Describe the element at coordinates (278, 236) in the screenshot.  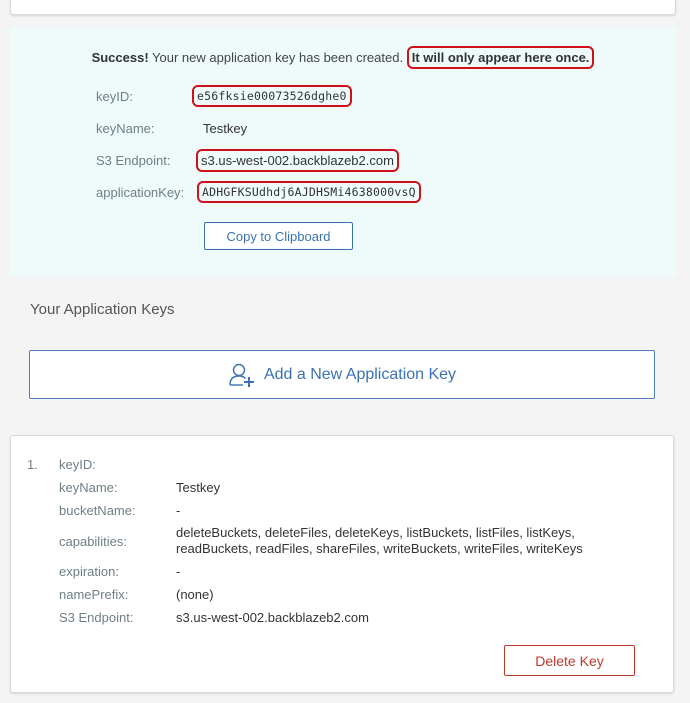
I see `copy-to-clipboard-button: Copy to Clipboard` at that location.